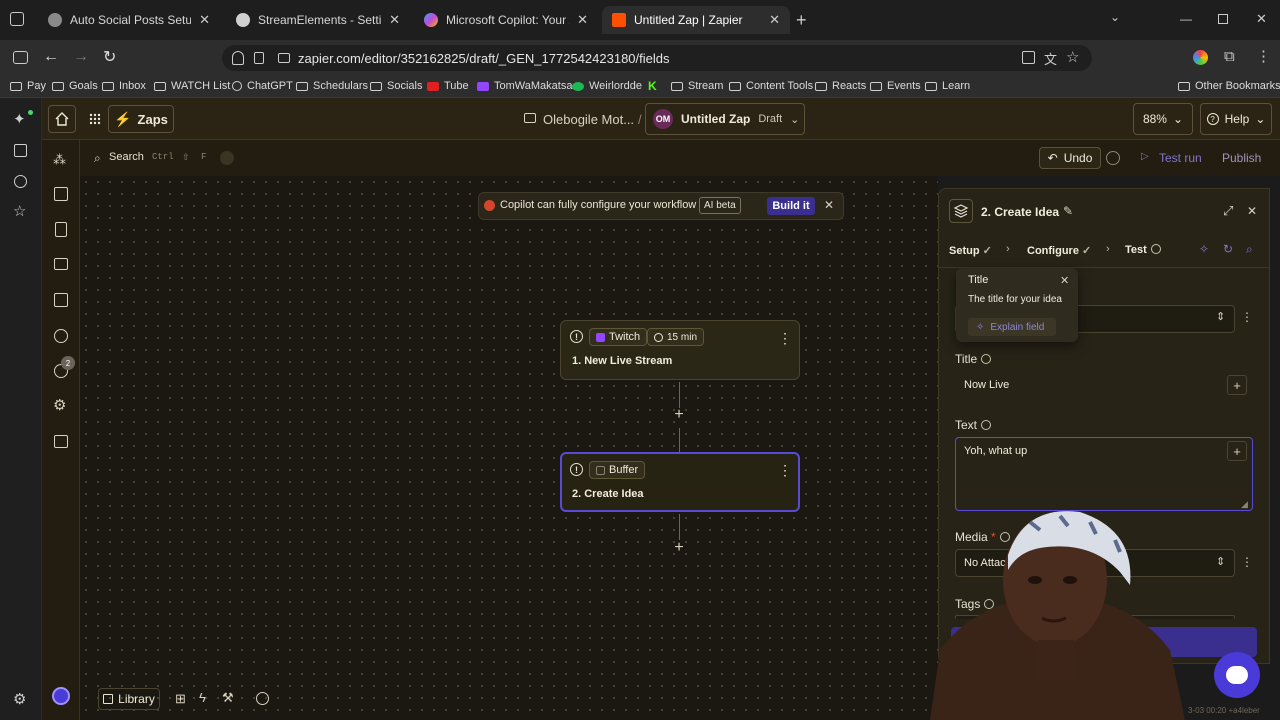 This screenshot has height=720, width=1280. Describe the element at coordinates (62, 119) in the screenshot. I see `home-button` at that location.